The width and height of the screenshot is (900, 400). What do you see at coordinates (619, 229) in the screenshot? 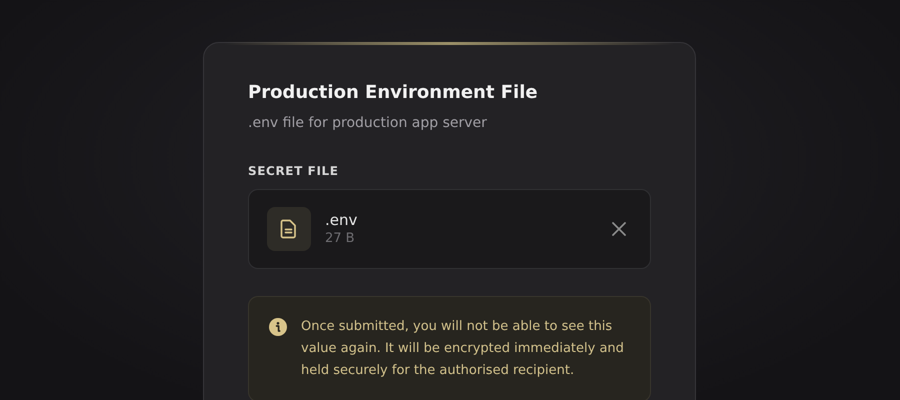
I see `close-icon` at bounding box center [619, 229].